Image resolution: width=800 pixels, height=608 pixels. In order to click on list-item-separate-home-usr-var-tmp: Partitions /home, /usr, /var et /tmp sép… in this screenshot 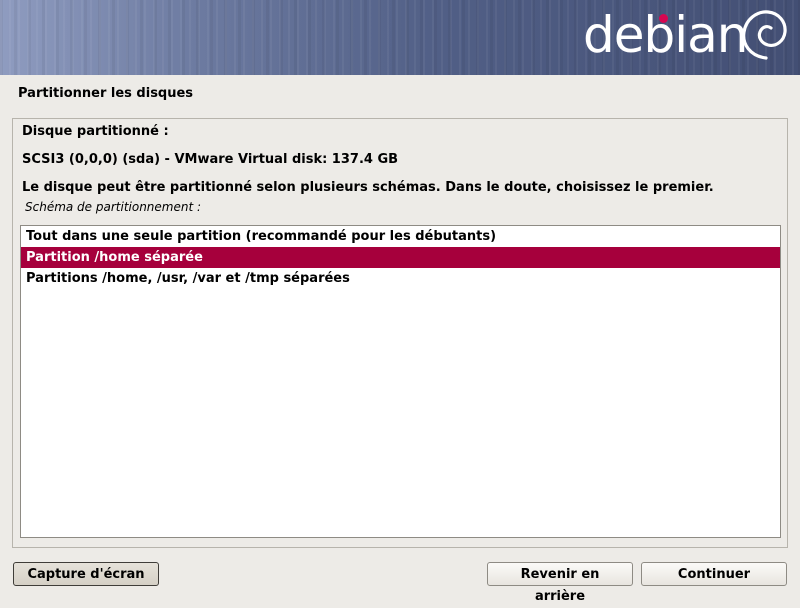, I will do `click(400, 278)`.